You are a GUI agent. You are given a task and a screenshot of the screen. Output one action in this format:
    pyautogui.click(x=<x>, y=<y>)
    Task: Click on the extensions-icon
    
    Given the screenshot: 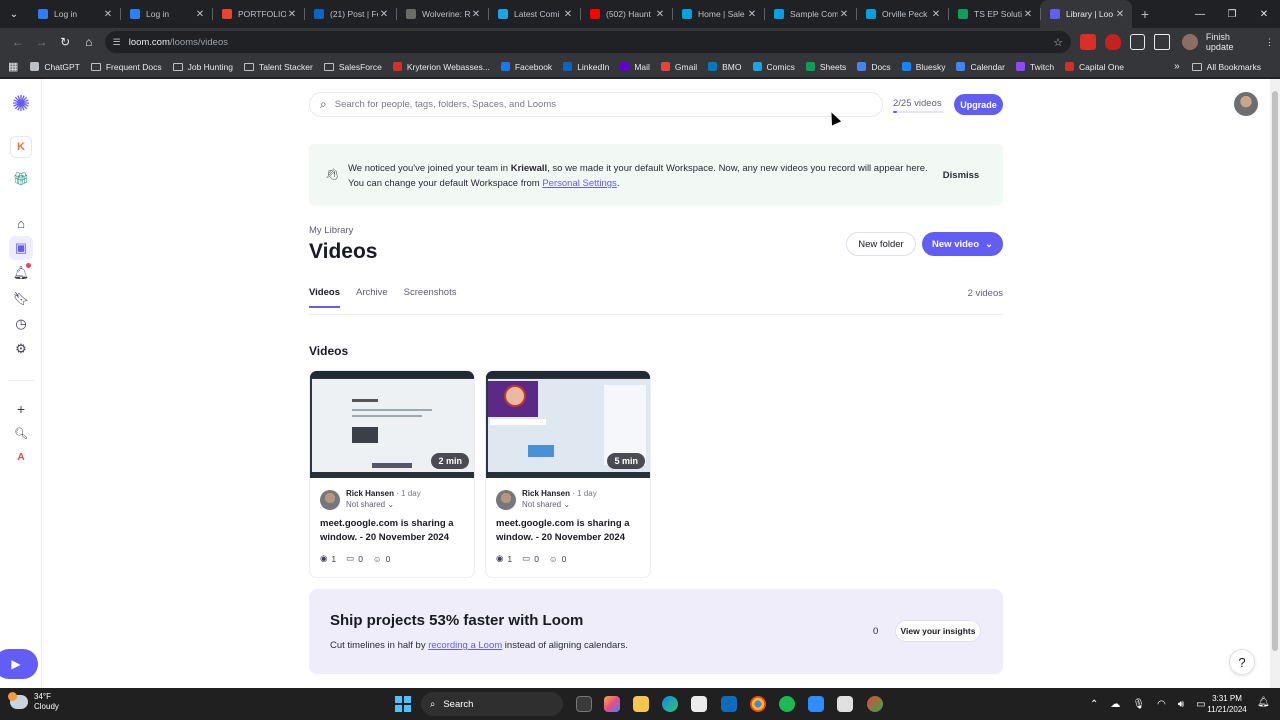 What is the action you would take?
    pyautogui.click(x=1137, y=42)
    